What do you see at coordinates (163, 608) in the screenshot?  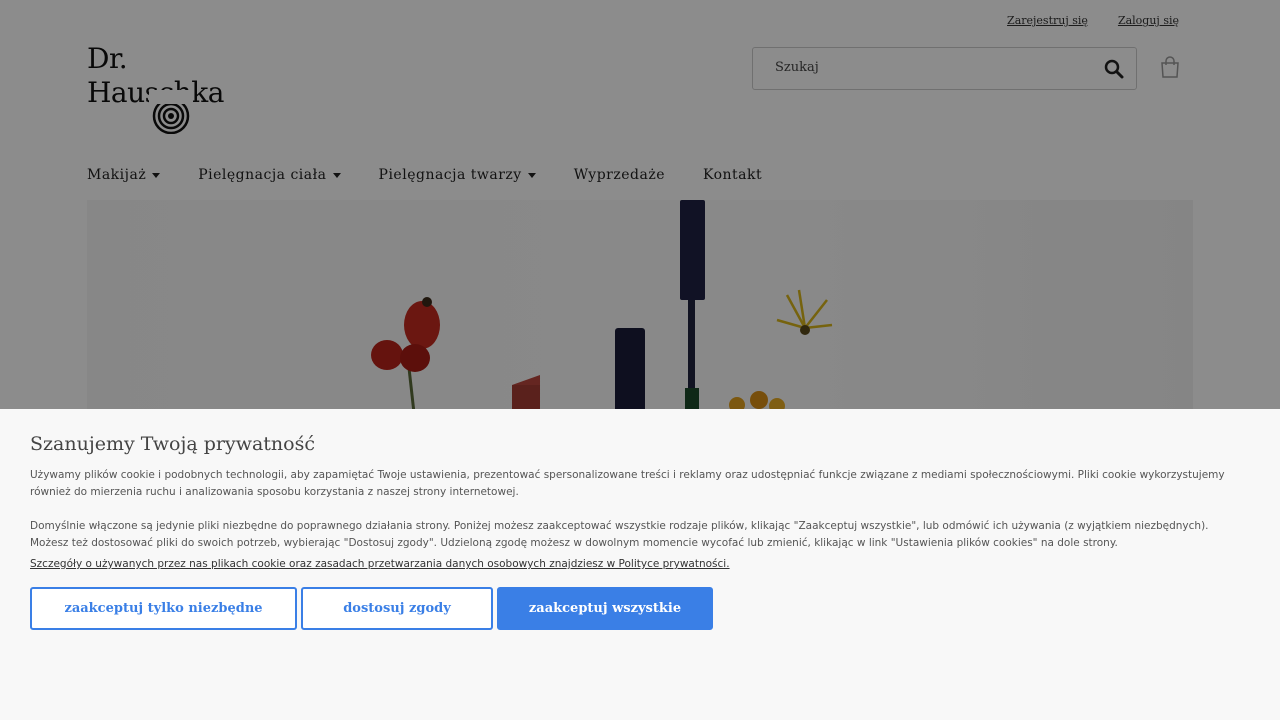 I see `accept-necessary-button: zaakceptuj tylko niezbędne` at bounding box center [163, 608].